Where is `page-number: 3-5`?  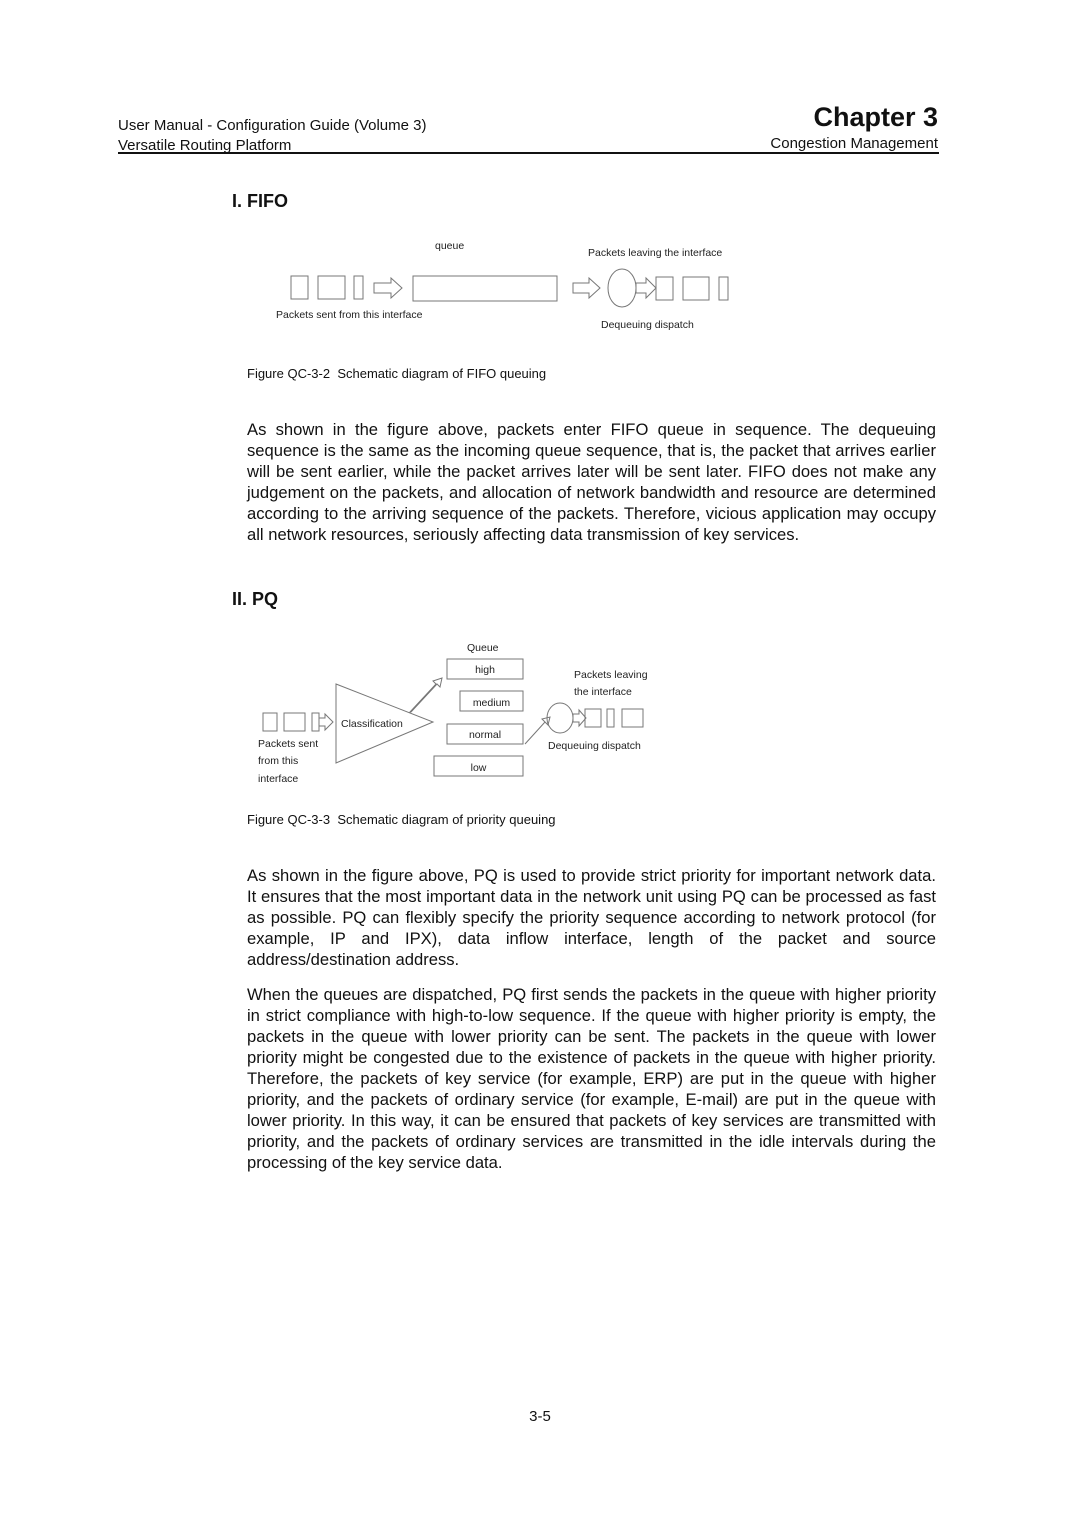 page-number: 3-5 is located at coordinates (540, 1416).